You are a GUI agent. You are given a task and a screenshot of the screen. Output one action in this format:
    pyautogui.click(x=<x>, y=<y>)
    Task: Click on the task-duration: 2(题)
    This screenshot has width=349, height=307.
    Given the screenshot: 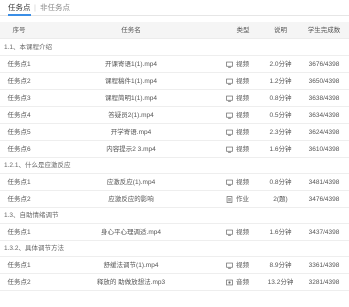 What is the action you would take?
    pyautogui.click(x=280, y=199)
    